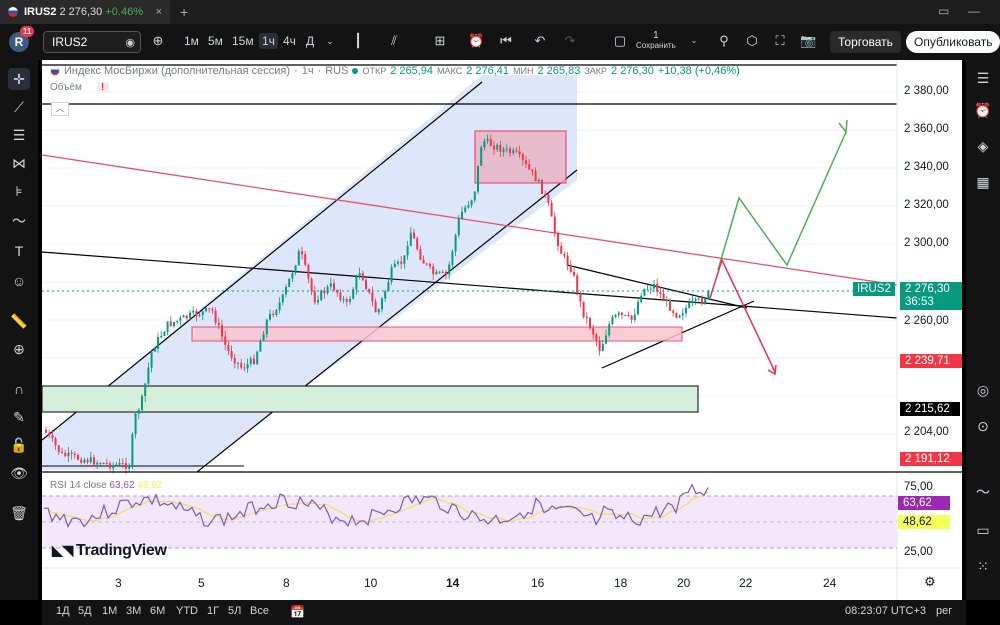 The image size is (1000, 625). What do you see at coordinates (159, 12) in the screenshot?
I see `tab-close-icon: ×` at bounding box center [159, 12].